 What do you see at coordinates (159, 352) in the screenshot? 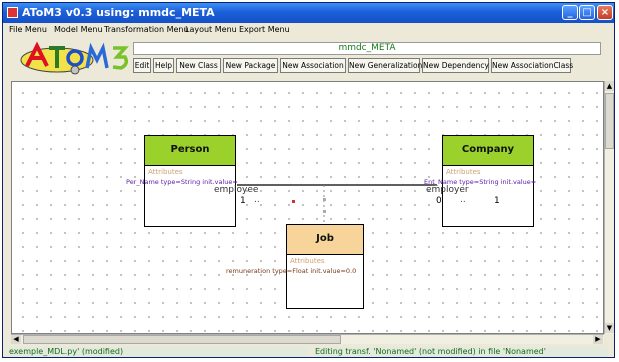
I see `status-file: exemple_MDL.py' (modified)` at bounding box center [159, 352].